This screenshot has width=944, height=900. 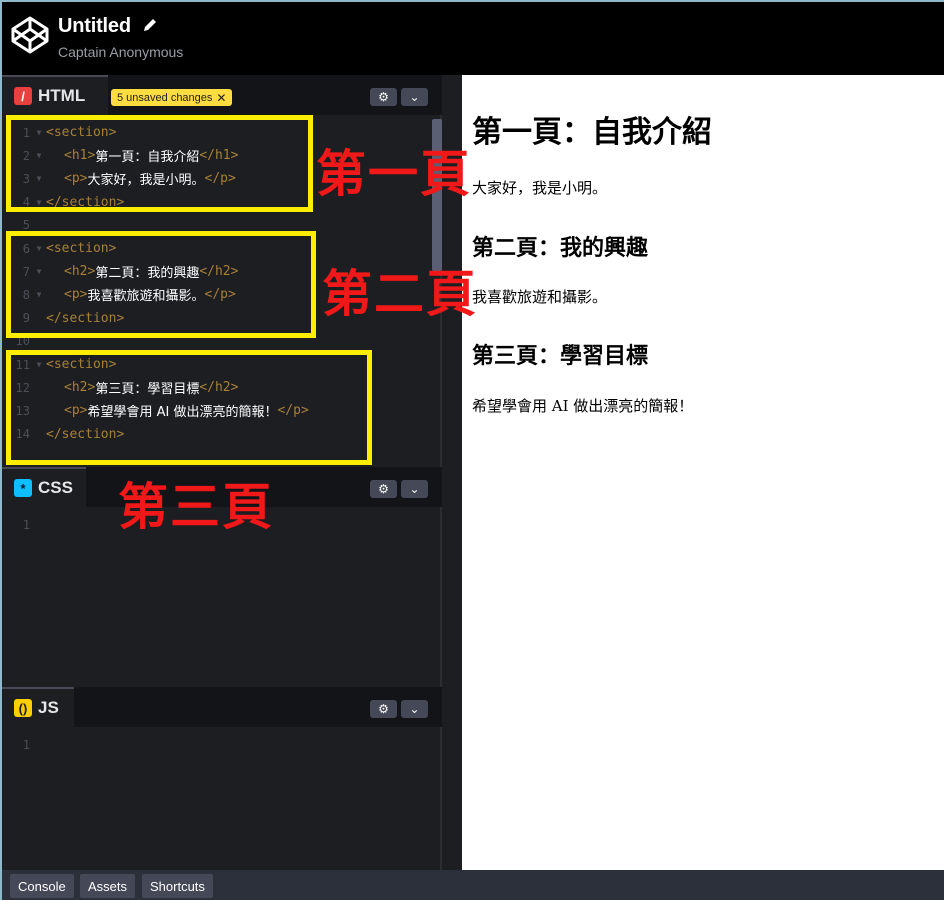 I want to click on highlight-box-page2, so click(x=161, y=284).